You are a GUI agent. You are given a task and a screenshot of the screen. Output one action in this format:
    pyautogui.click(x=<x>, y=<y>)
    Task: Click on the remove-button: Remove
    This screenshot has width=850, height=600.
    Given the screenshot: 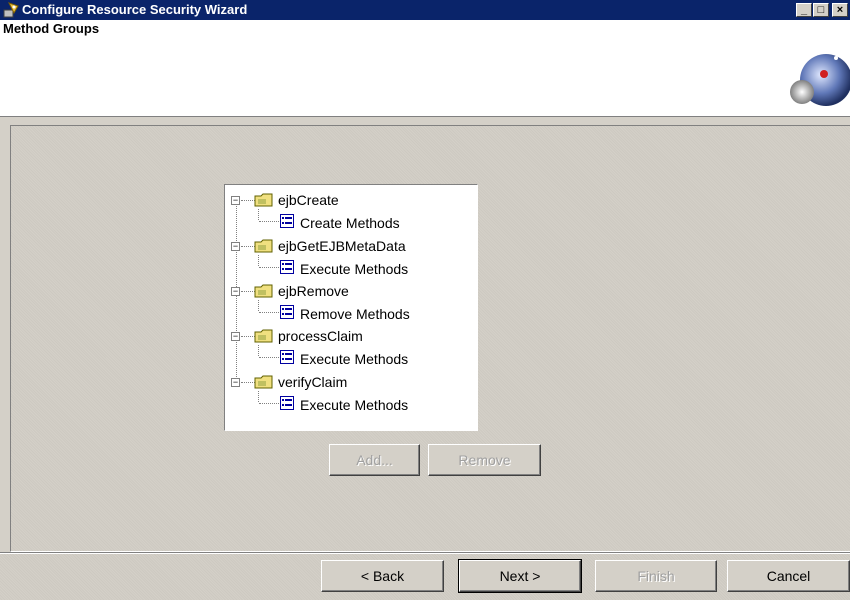 What is the action you would take?
    pyautogui.click(x=484, y=460)
    